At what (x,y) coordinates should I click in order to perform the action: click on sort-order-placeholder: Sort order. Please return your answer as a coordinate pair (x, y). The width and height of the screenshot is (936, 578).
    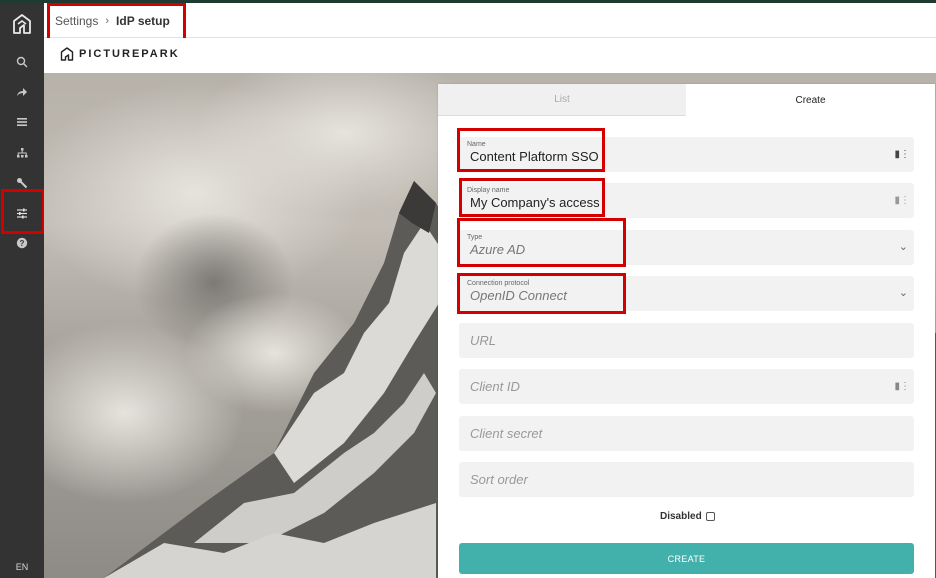
    Looking at the image, I should click on (499, 479).